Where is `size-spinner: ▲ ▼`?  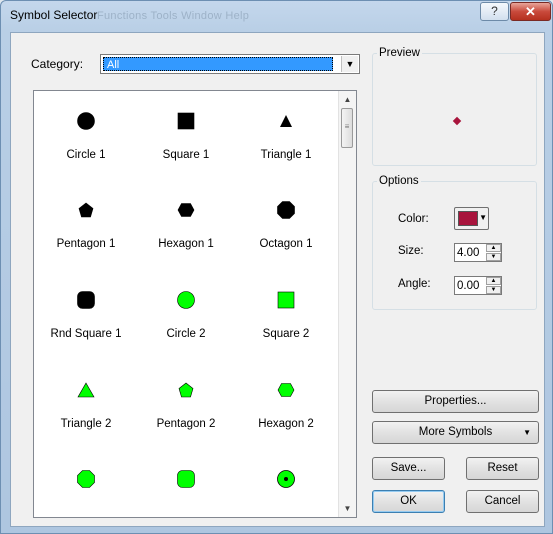
size-spinner: ▲ ▼ is located at coordinates (478, 252).